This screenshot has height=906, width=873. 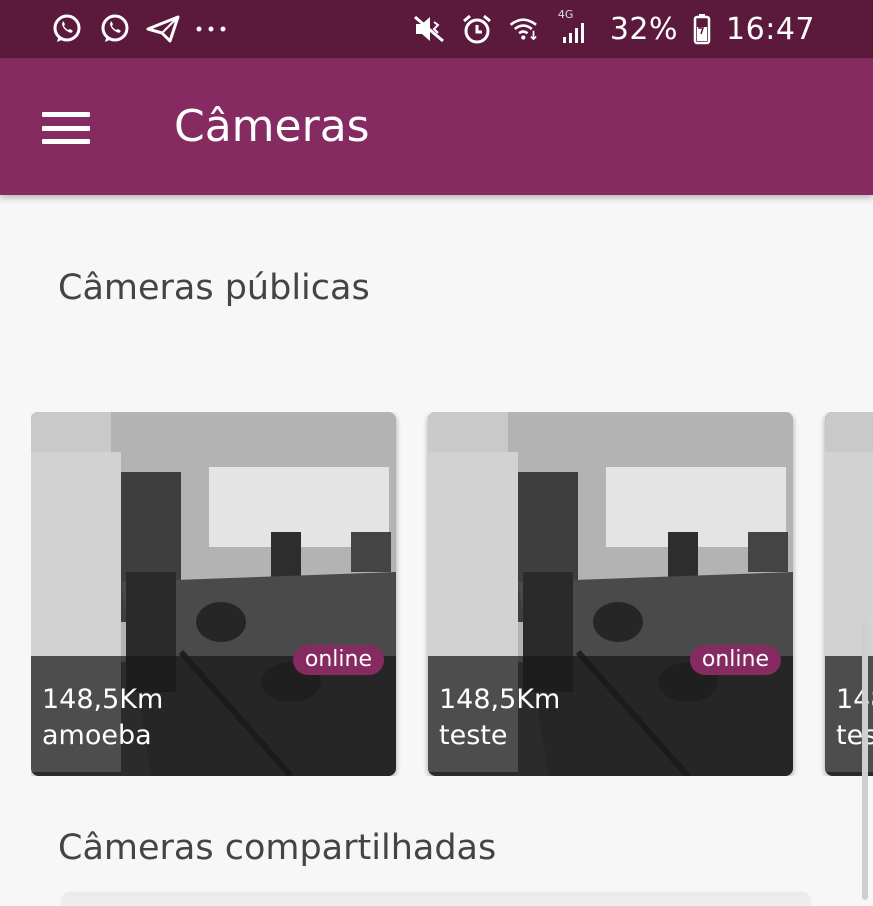 I want to click on status-bar: 4G 32% 16:47, so click(x=436, y=29).